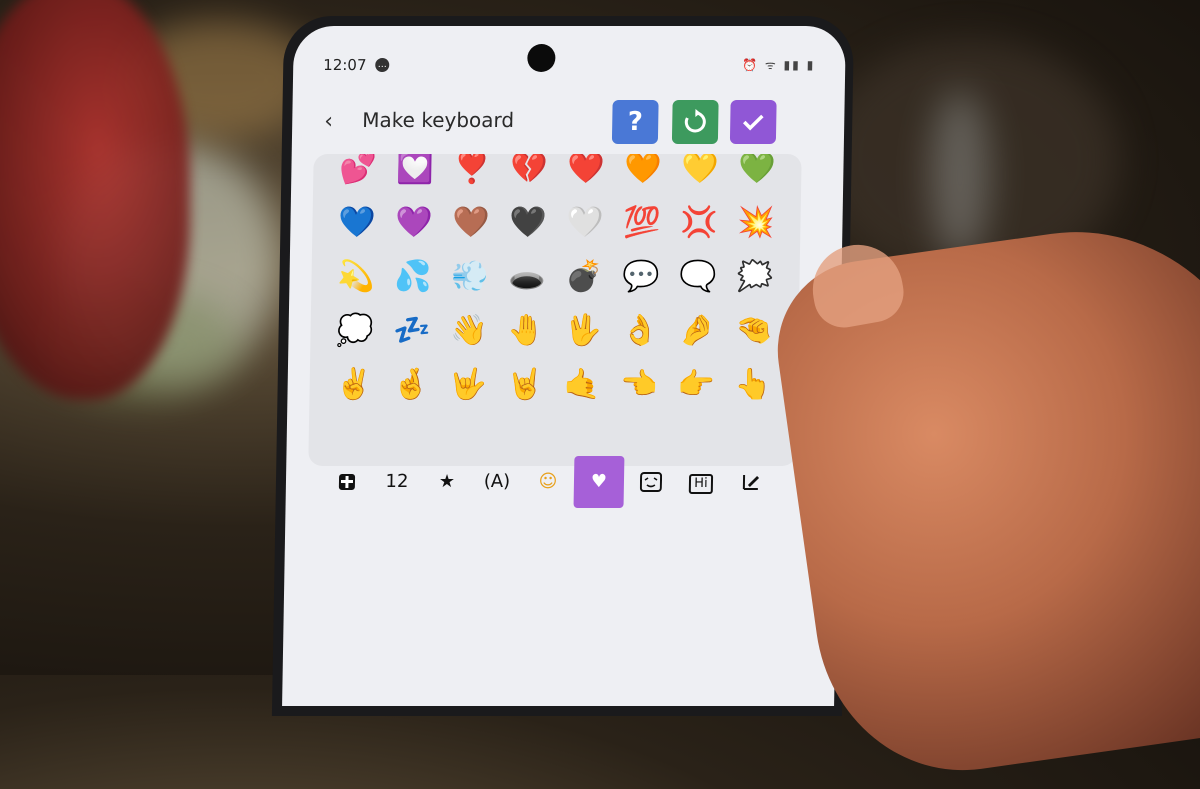  What do you see at coordinates (438, 120) in the screenshot?
I see `page-title: Make keyboard` at bounding box center [438, 120].